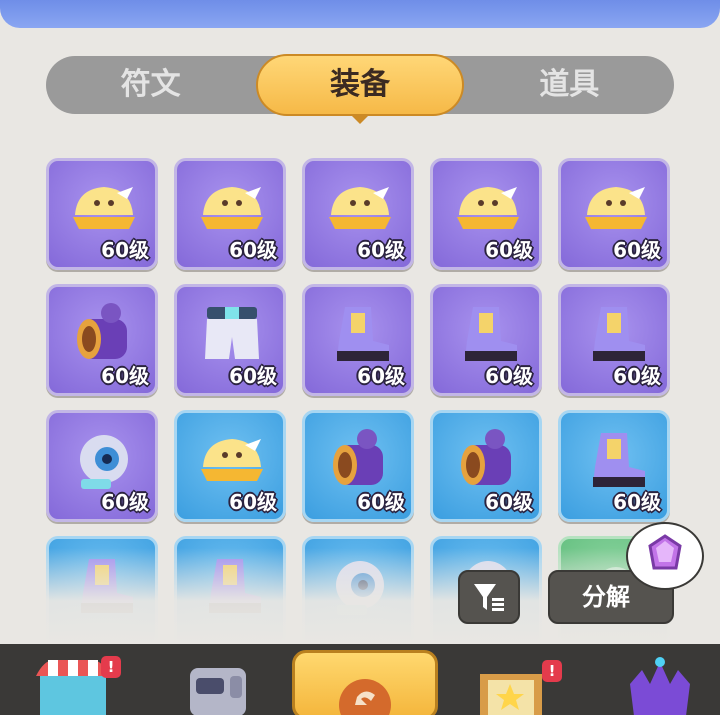  Describe the element at coordinates (360, 14) in the screenshot. I see `top-banner` at that location.